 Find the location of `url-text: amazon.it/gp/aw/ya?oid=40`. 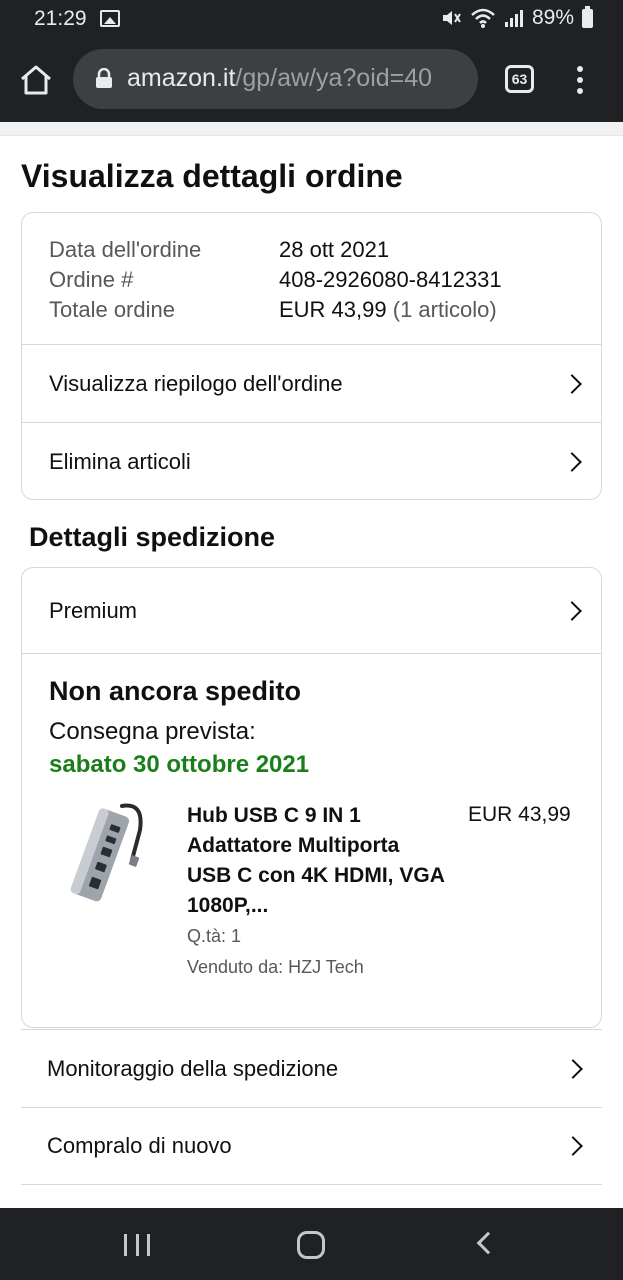

url-text: amazon.it/gp/aw/ya?oid=40 is located at coordinates (279, 78).